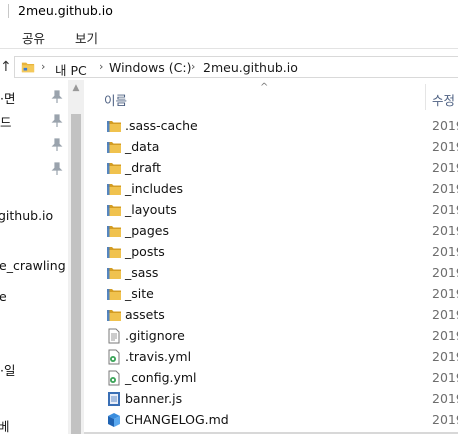  Describe the element at coordinates (271, 231) in the screenshot. I see `file-row: _pages 2019` at that location.